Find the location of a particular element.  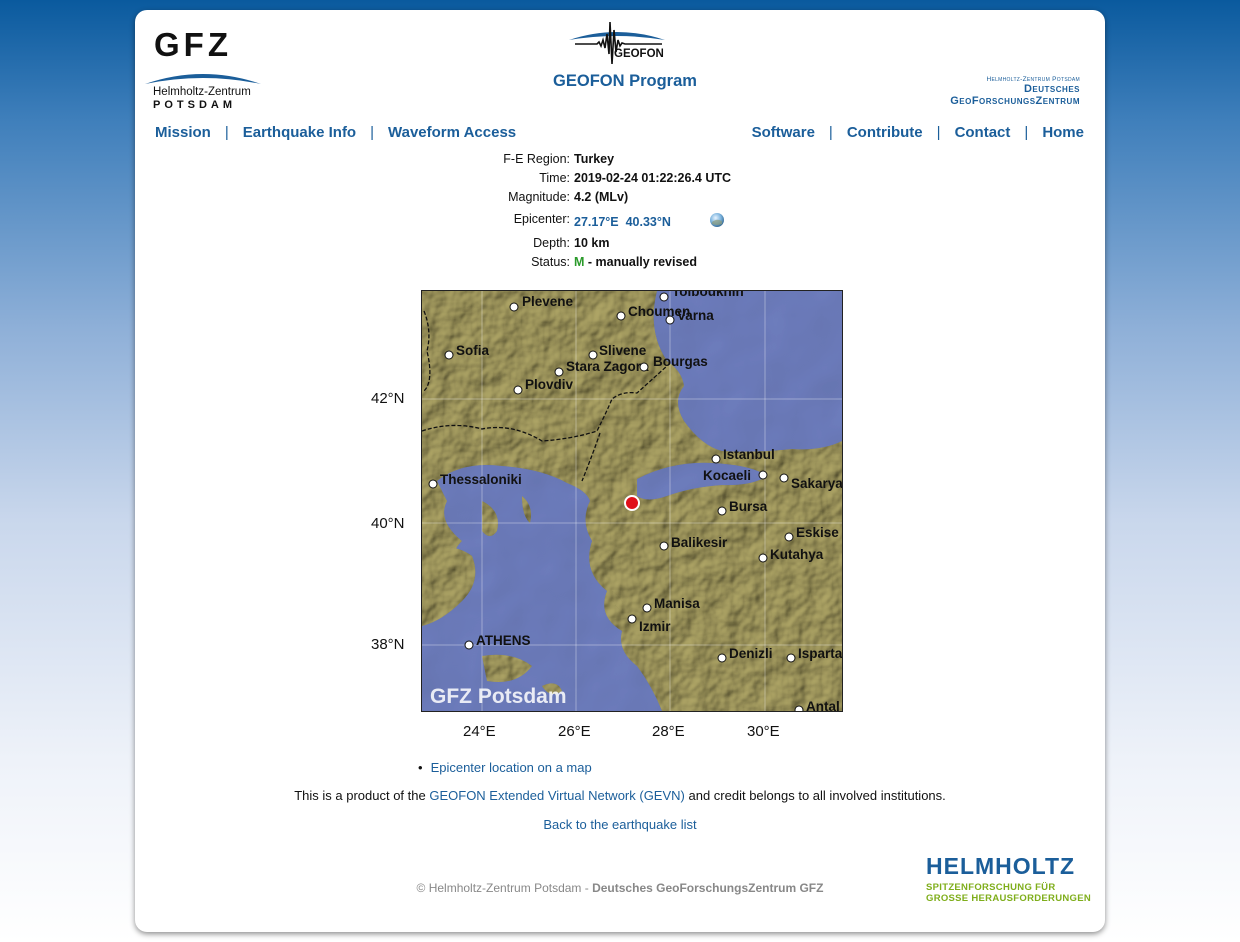

svg-text: Bourgas is located at coordinates (680, 361).